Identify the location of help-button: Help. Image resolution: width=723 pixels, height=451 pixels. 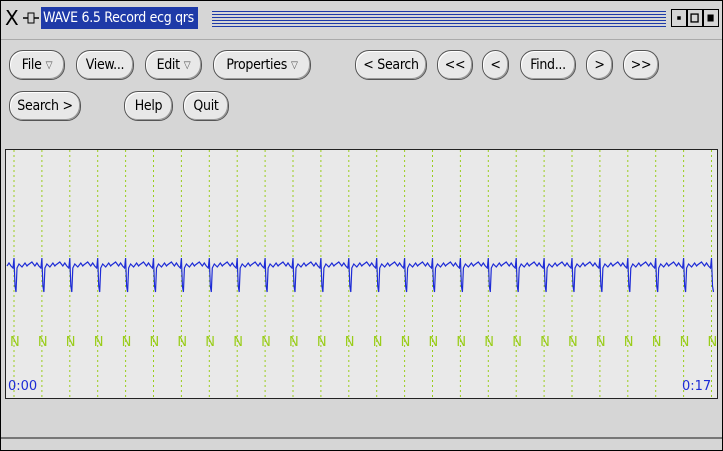
(148, 106).